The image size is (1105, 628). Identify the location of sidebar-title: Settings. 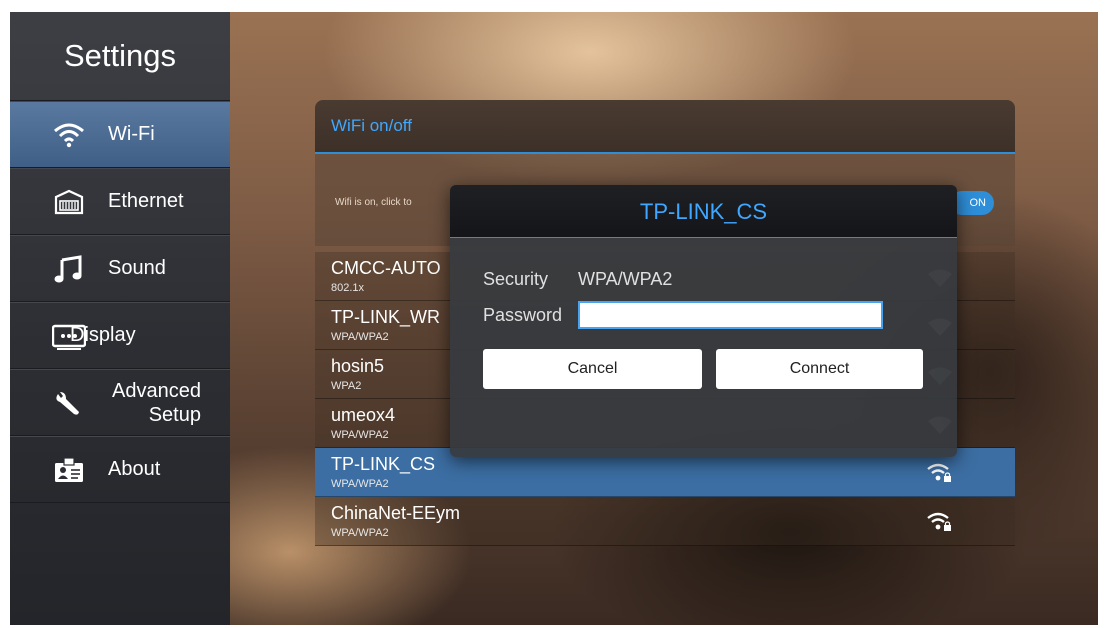
(120, 56).